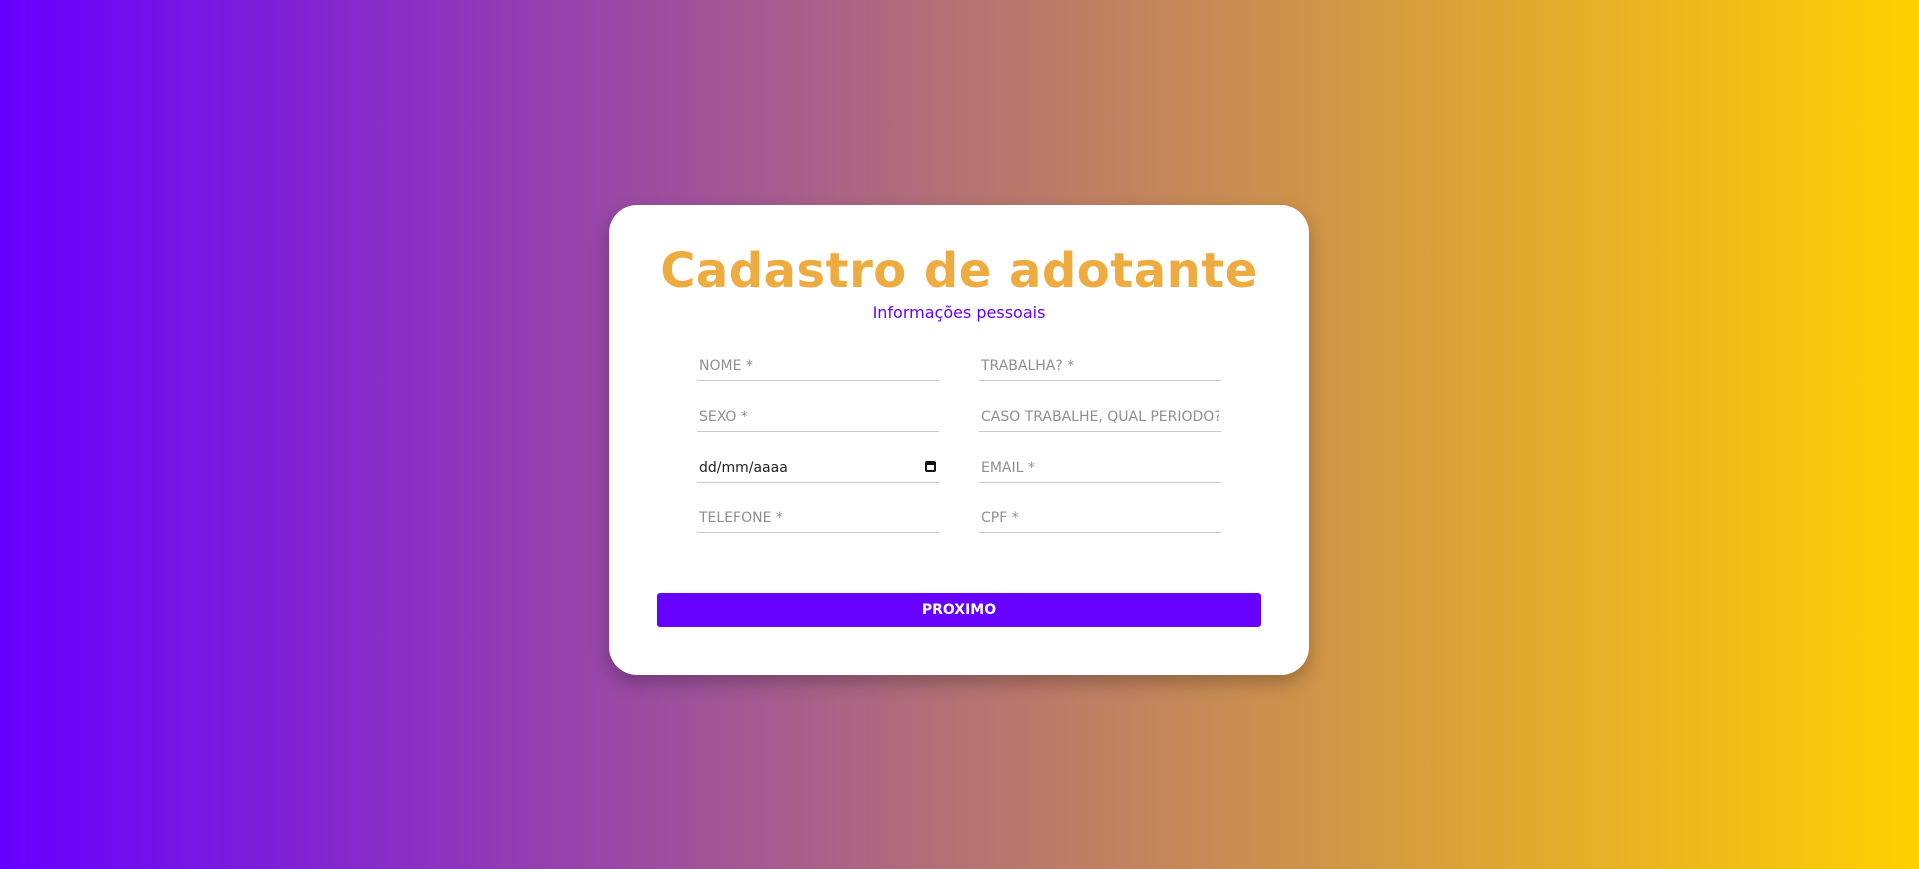 This screenshot has height=869, width=1919. I want to click on nome-input, so click(818, 366).